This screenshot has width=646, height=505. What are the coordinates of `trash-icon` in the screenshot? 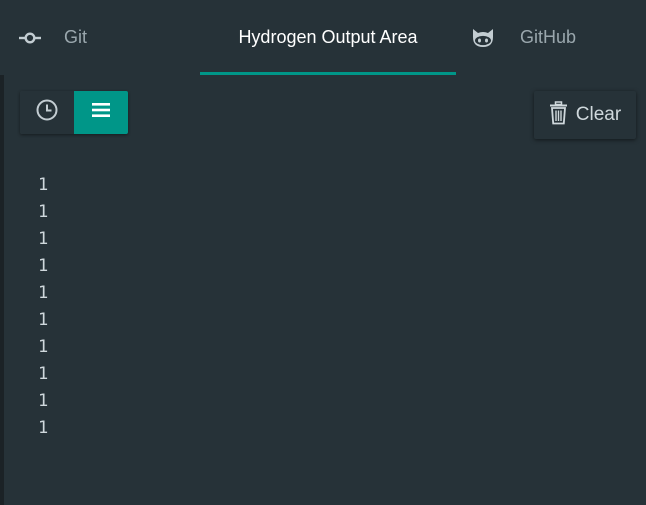 It's located at (558, 113).